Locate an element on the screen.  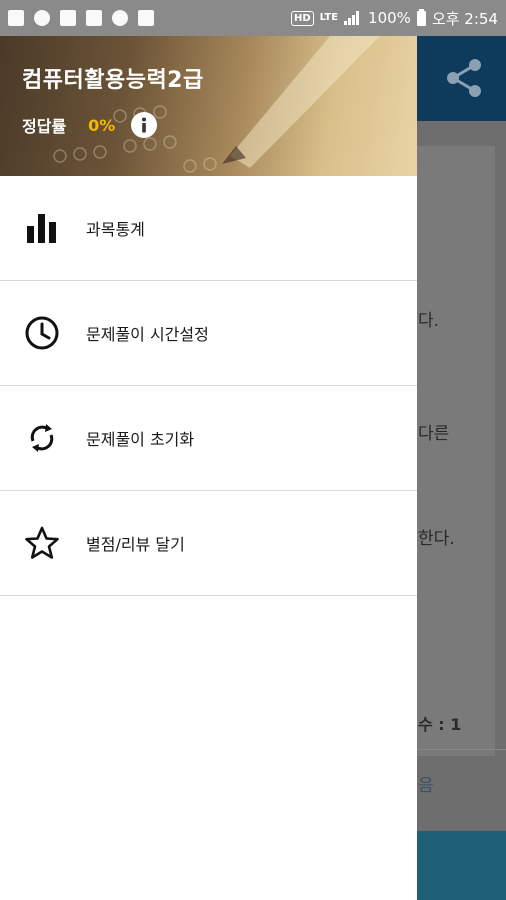
question-text-fragment: 한다. is located at coordinates (436, 539).